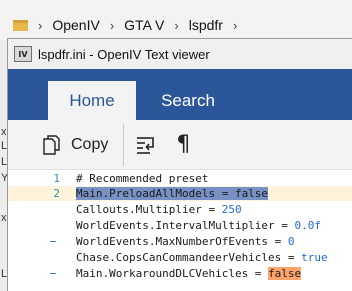 Image resolution: width=352 pixels, height=291 pixels. I want to click on word-wrap-button, so click(146, 145).